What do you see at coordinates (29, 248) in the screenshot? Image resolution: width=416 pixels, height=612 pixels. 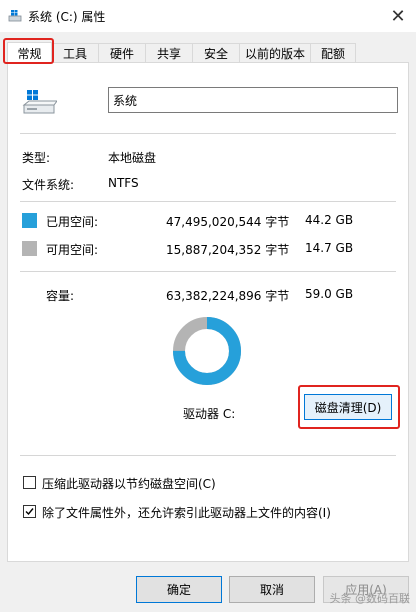 I see `free-space-swatch` at bounding box center [29, 248].